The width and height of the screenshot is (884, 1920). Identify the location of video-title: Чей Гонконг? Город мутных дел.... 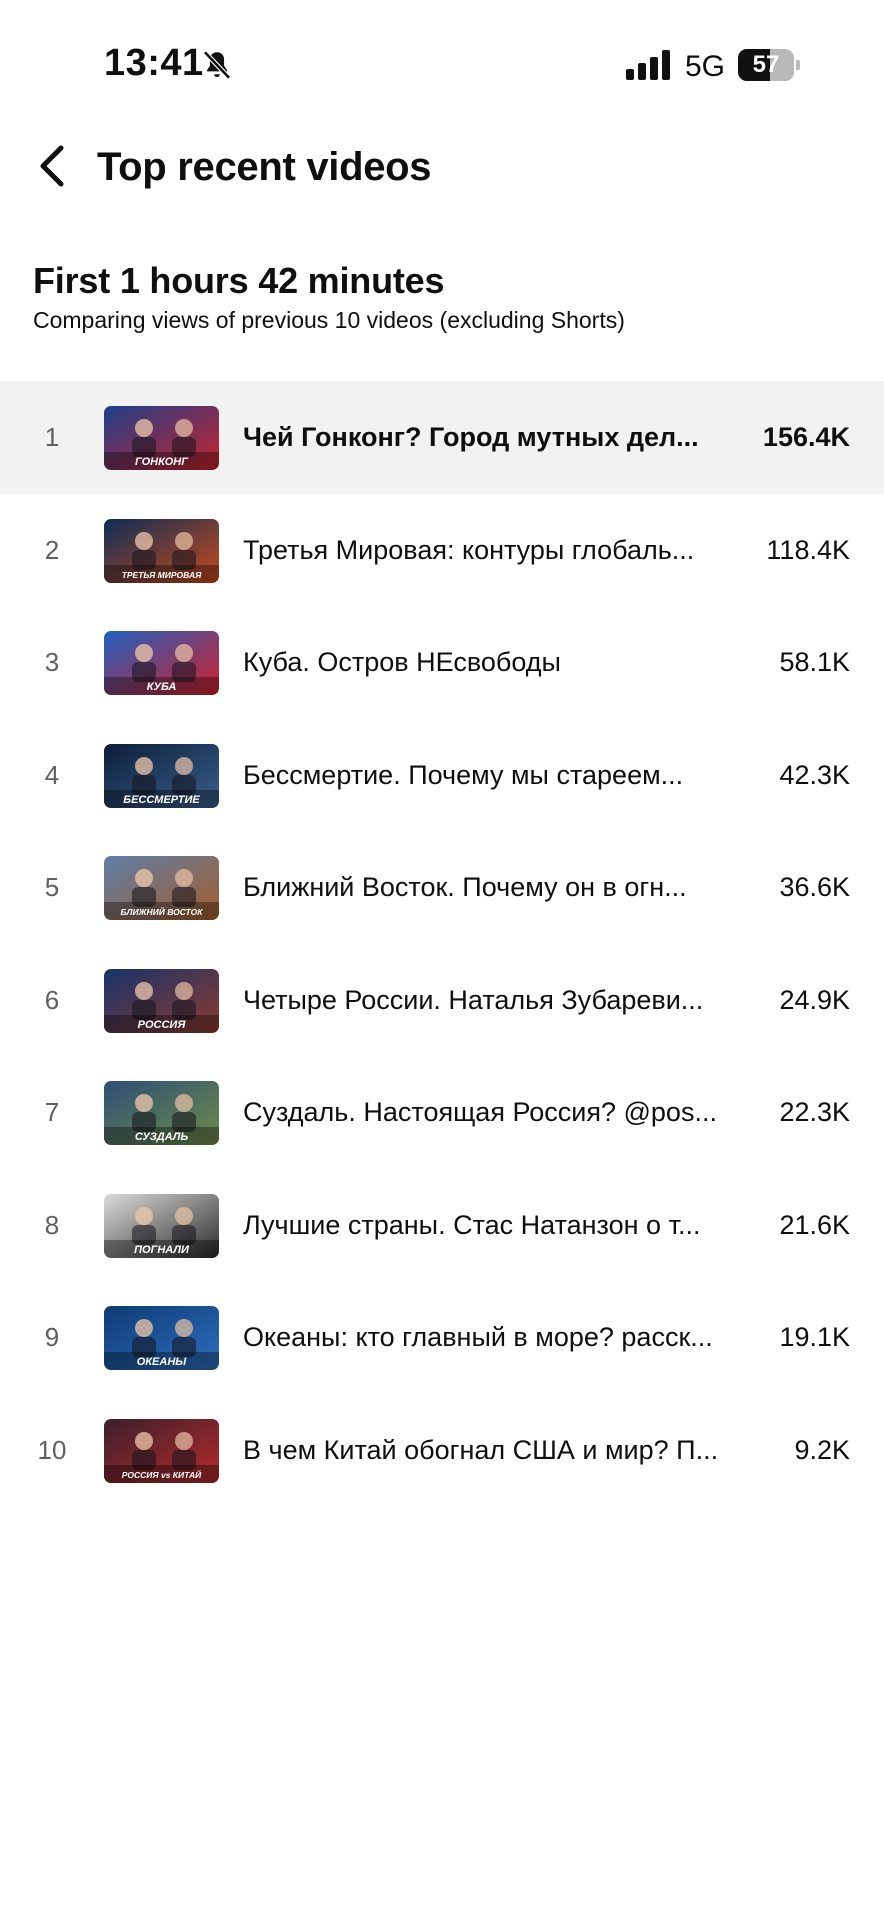
(471, 437).